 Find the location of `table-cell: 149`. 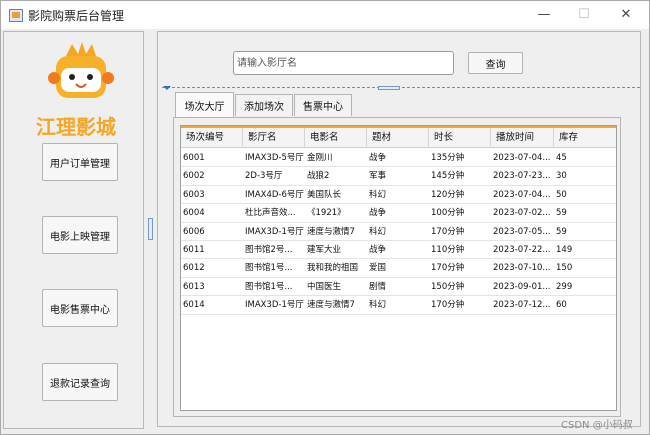

table-cell: 149 is located at coordinates (564, 249).